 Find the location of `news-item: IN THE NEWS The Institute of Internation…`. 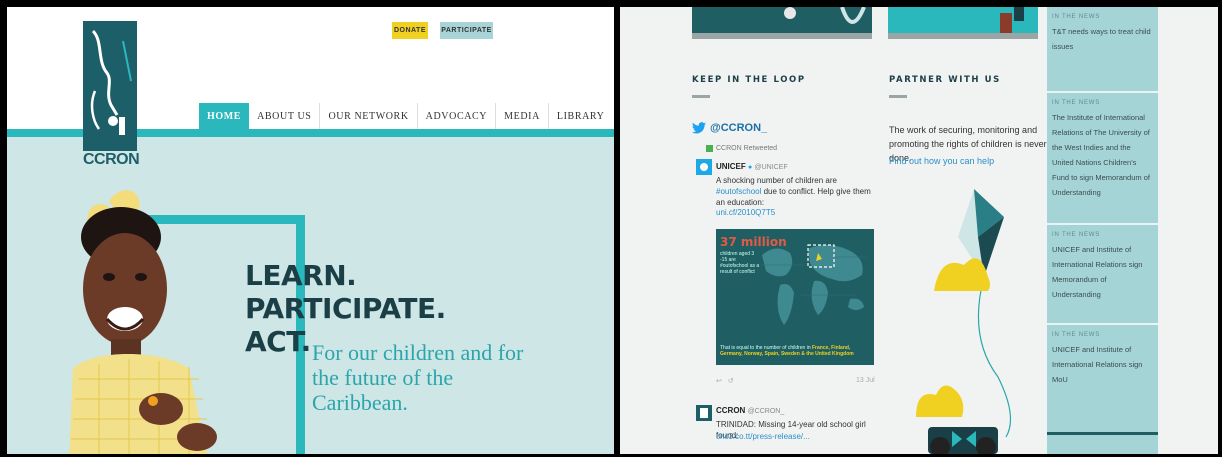

news-item: IN THE NEWS The Institute of Internation… is located at coordinates (1102, 159).